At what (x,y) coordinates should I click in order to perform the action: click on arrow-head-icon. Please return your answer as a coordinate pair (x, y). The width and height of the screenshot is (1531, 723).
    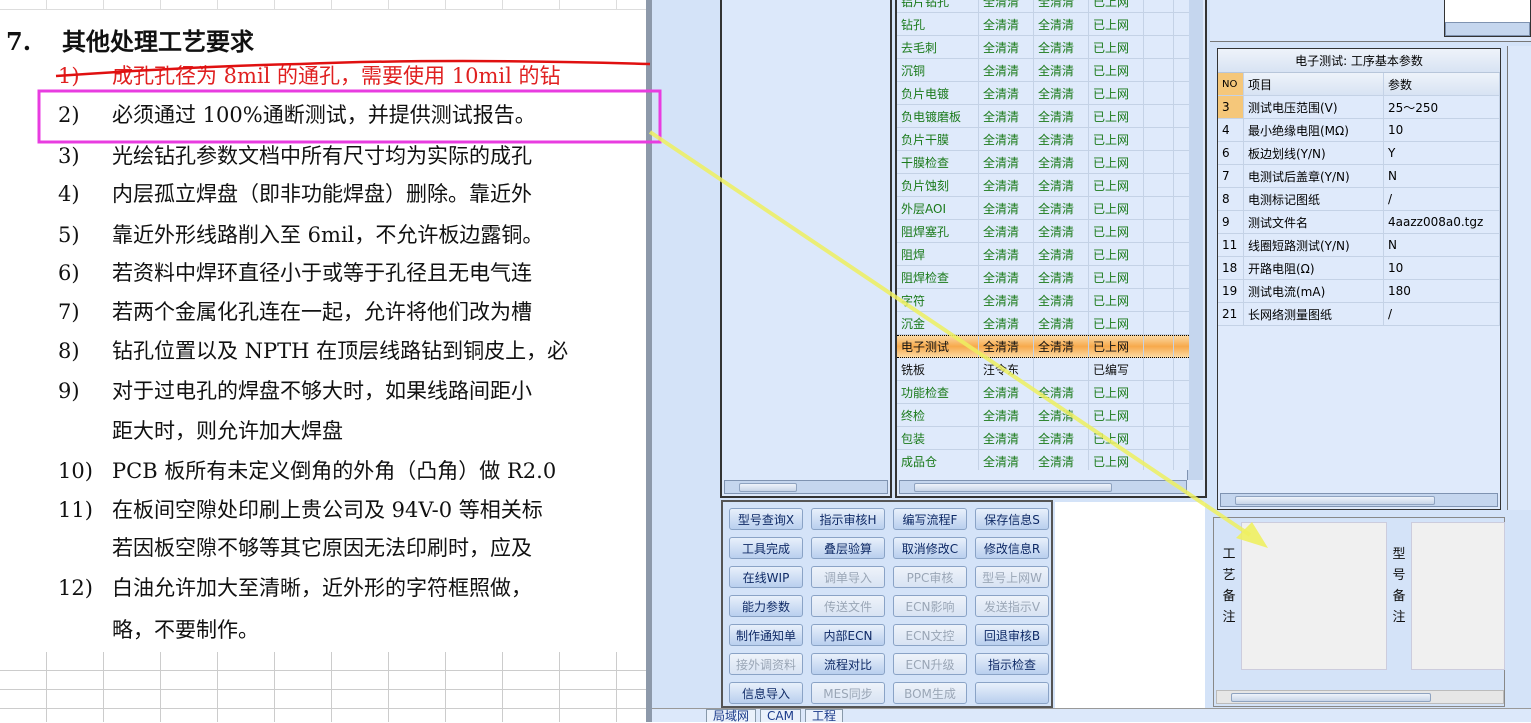
    Looking at the image, I should click on (1252, 535).